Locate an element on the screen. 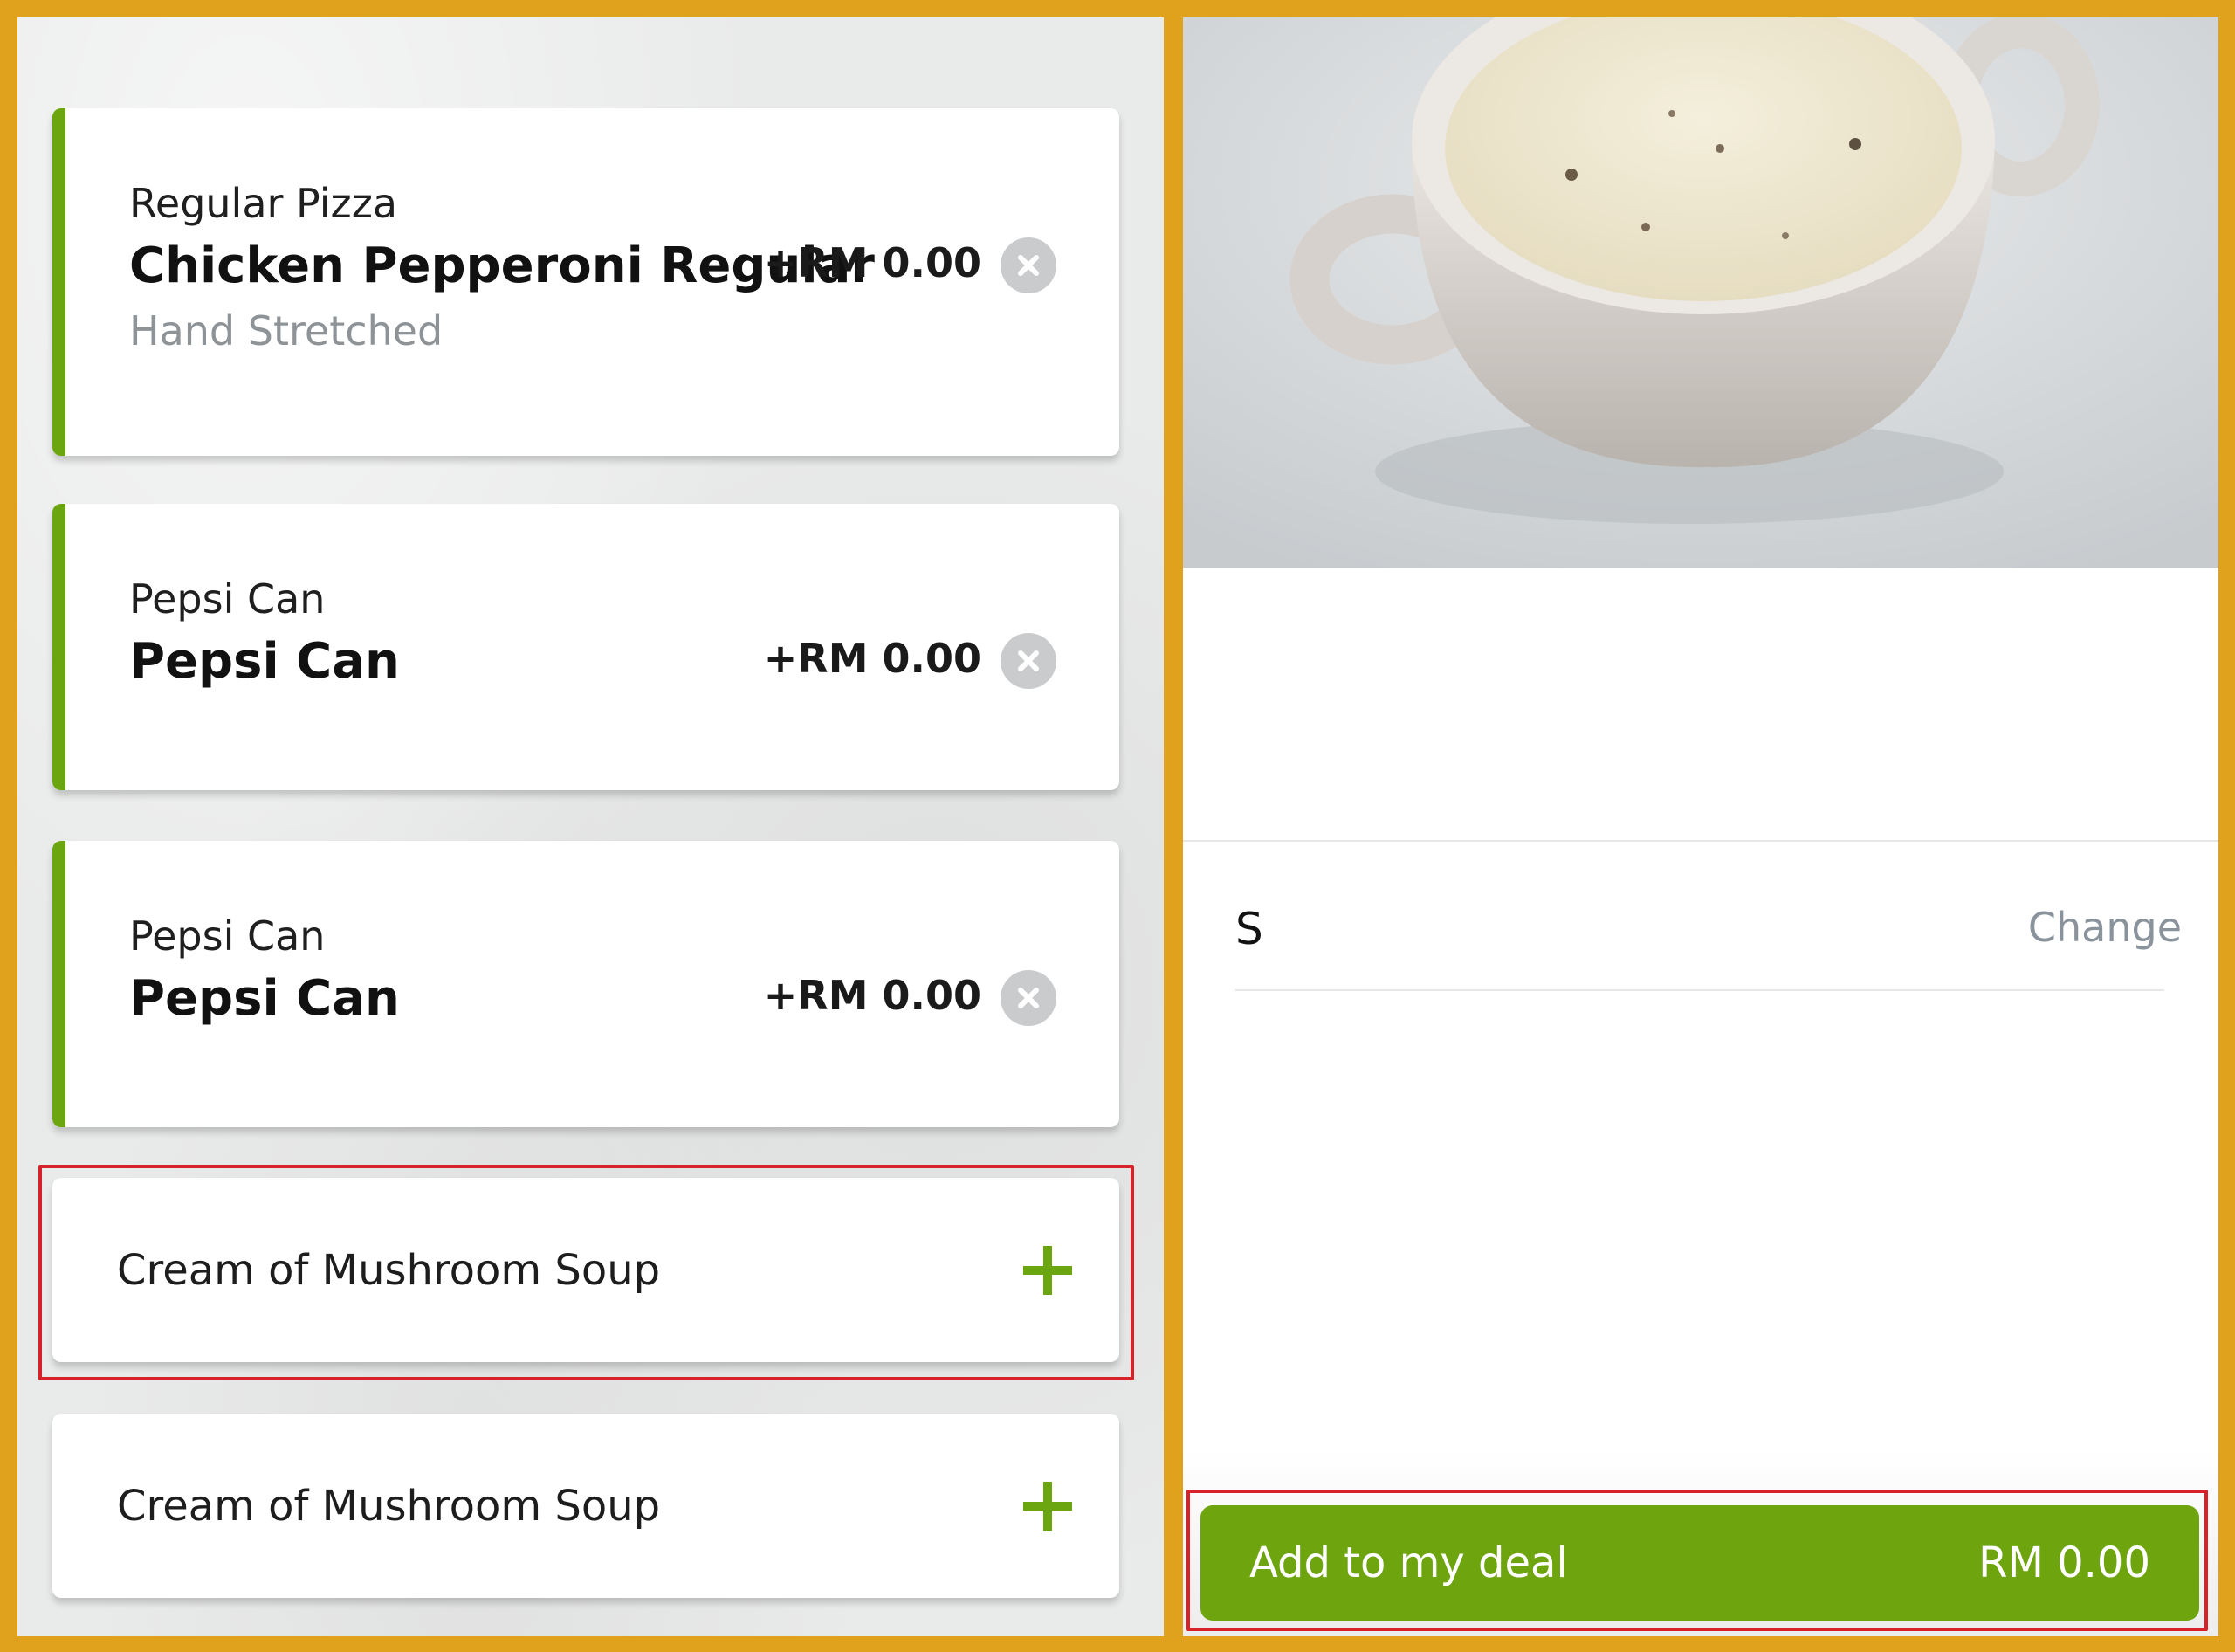 Image resolution: width=2235 pixels, height=1652 pixels. option-label: Cream of Mushroom Soup is located at coordinates (389, 1506).